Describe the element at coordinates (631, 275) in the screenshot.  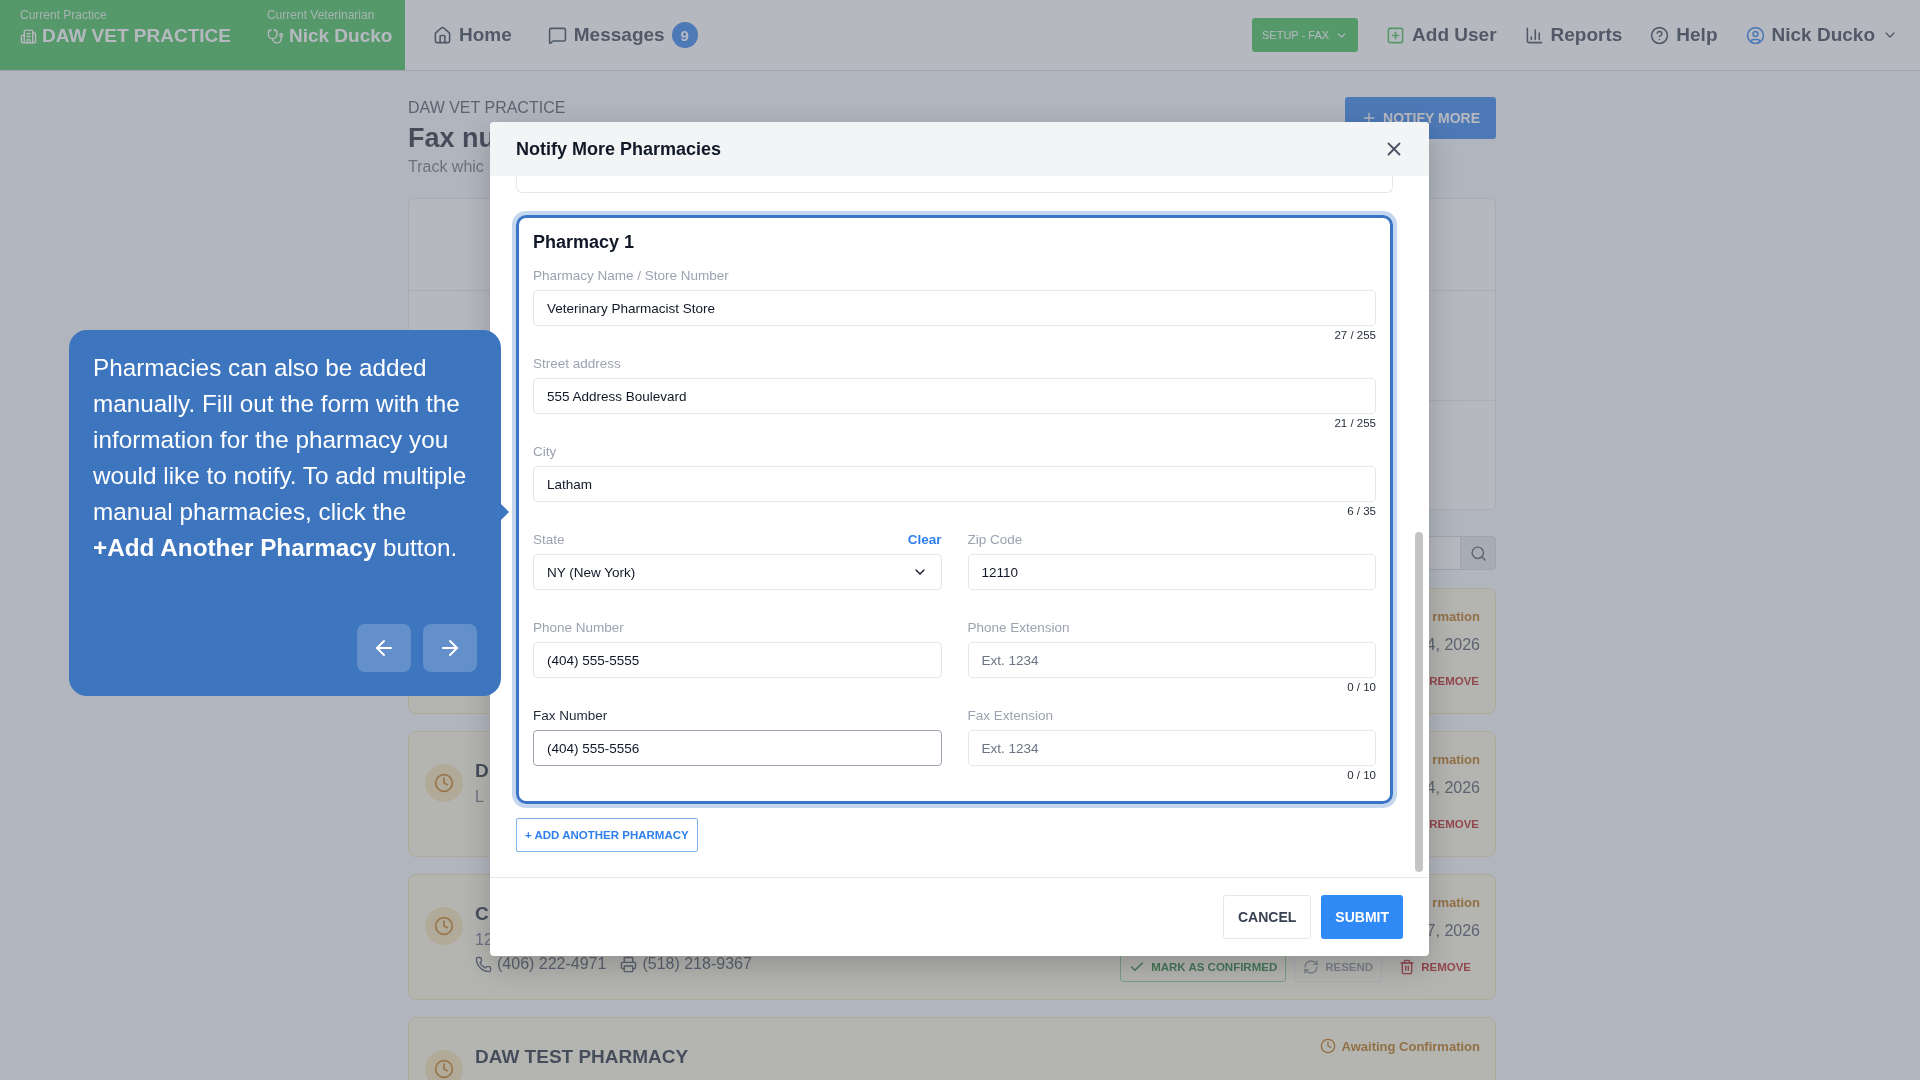
I see `field-label: Pharmacy Name / Store Number` at that location.